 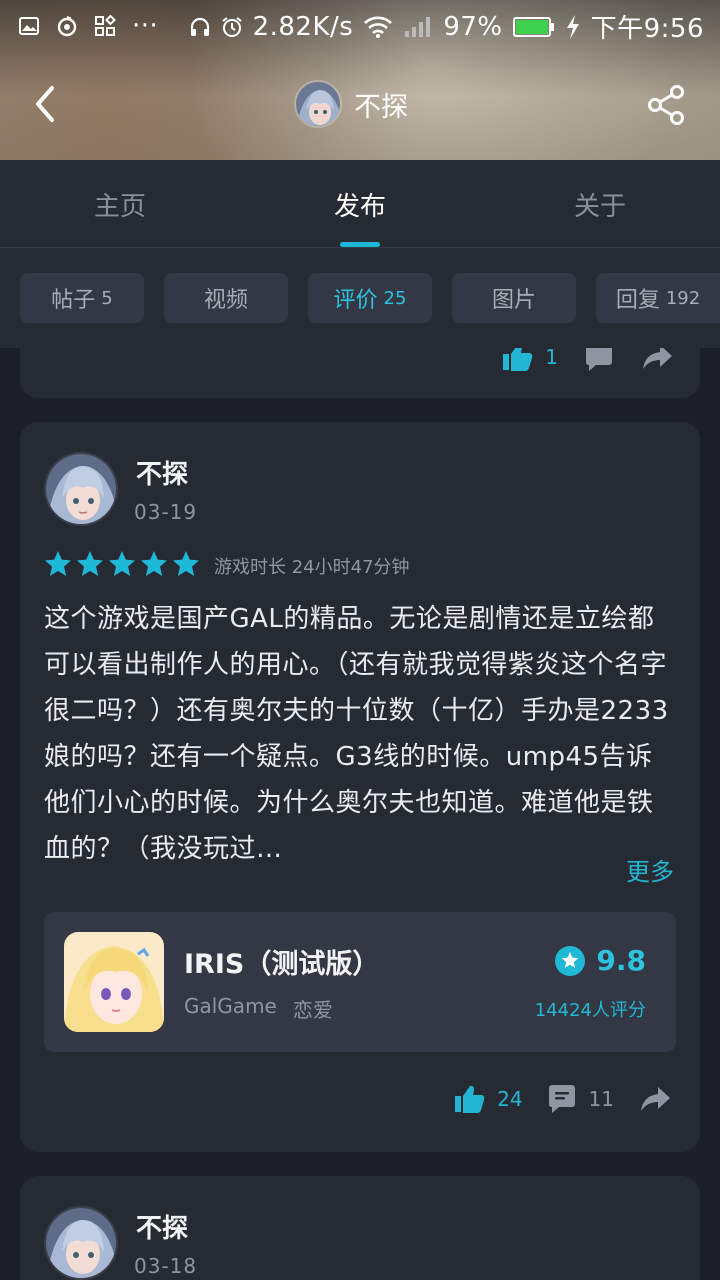 I want to click on game-card: IRIS（测试版） GalGame 恋爱 9.8 14424人评分, so click(x=360, y=982).